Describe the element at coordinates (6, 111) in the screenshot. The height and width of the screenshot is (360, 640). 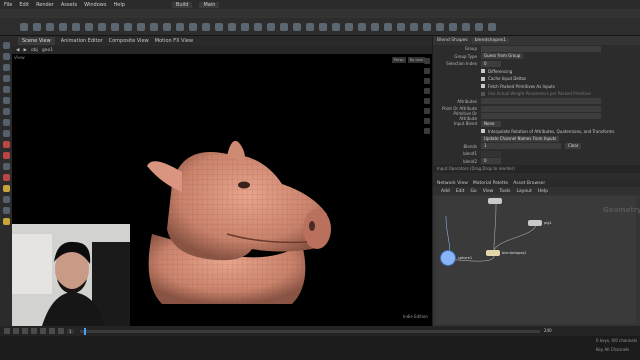
I see `view-tool-icon` at that location.